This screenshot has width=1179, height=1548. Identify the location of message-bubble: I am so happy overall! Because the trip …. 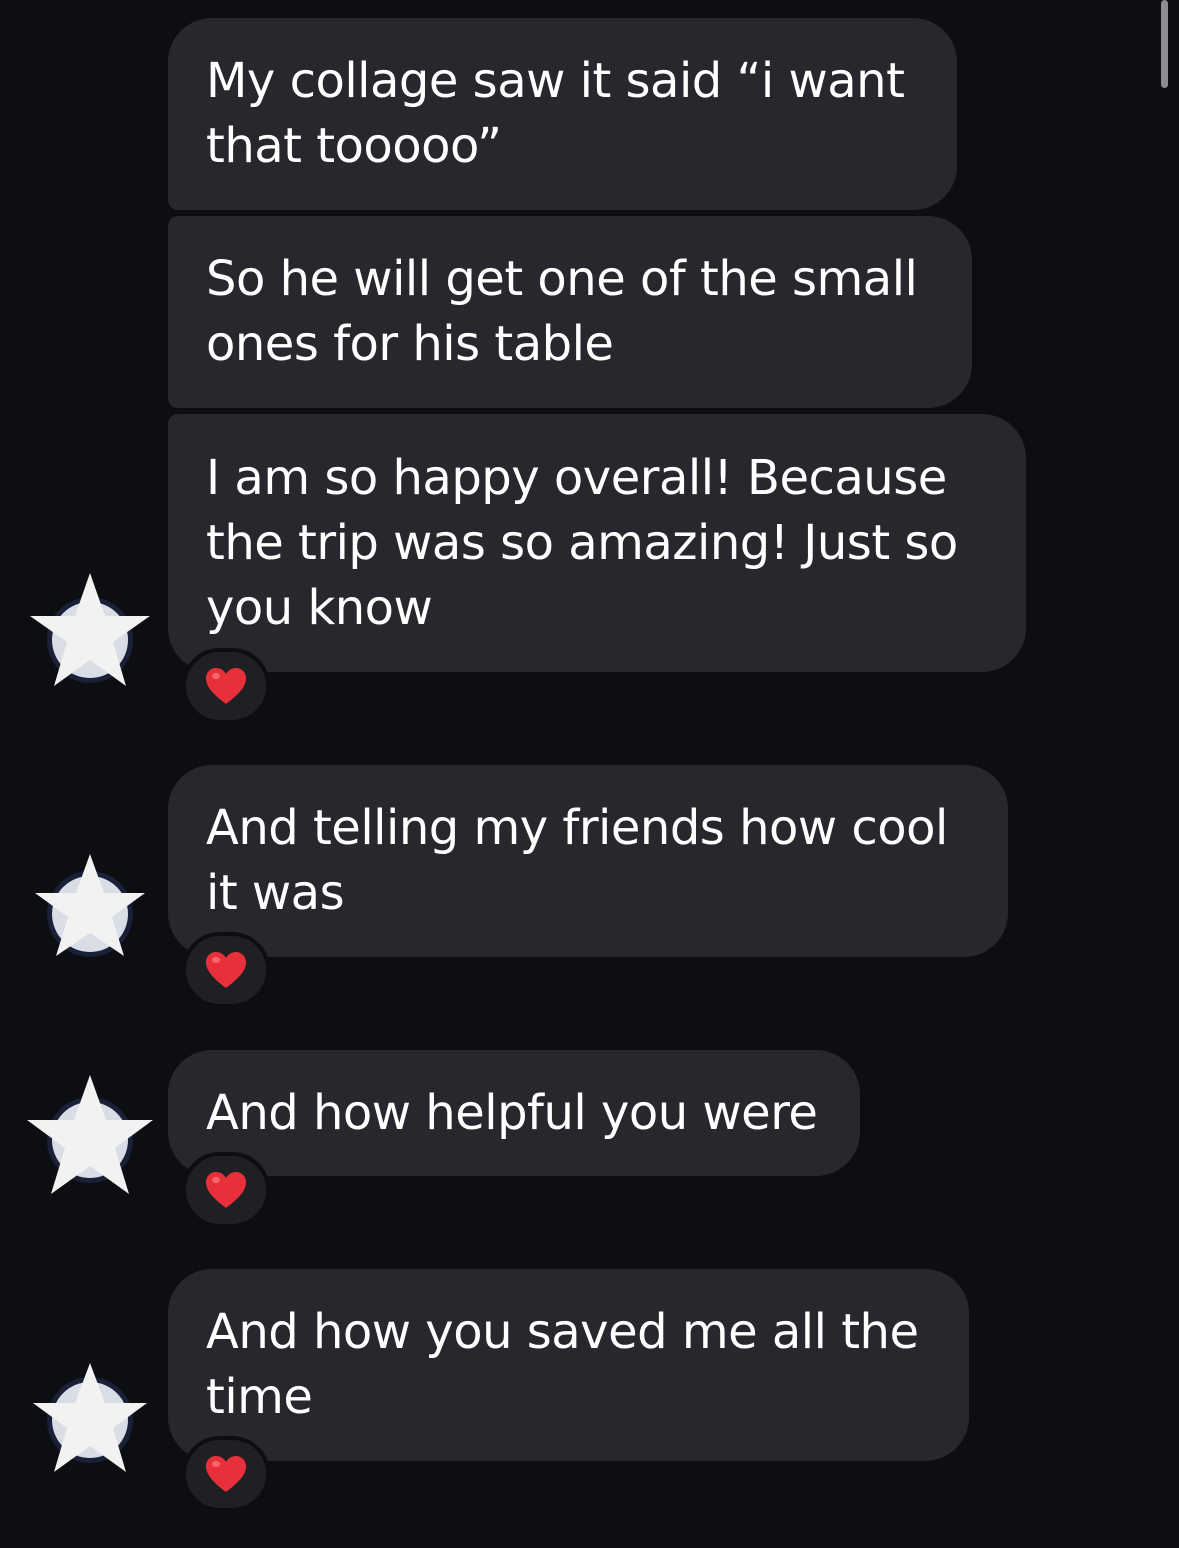
(597, 543).